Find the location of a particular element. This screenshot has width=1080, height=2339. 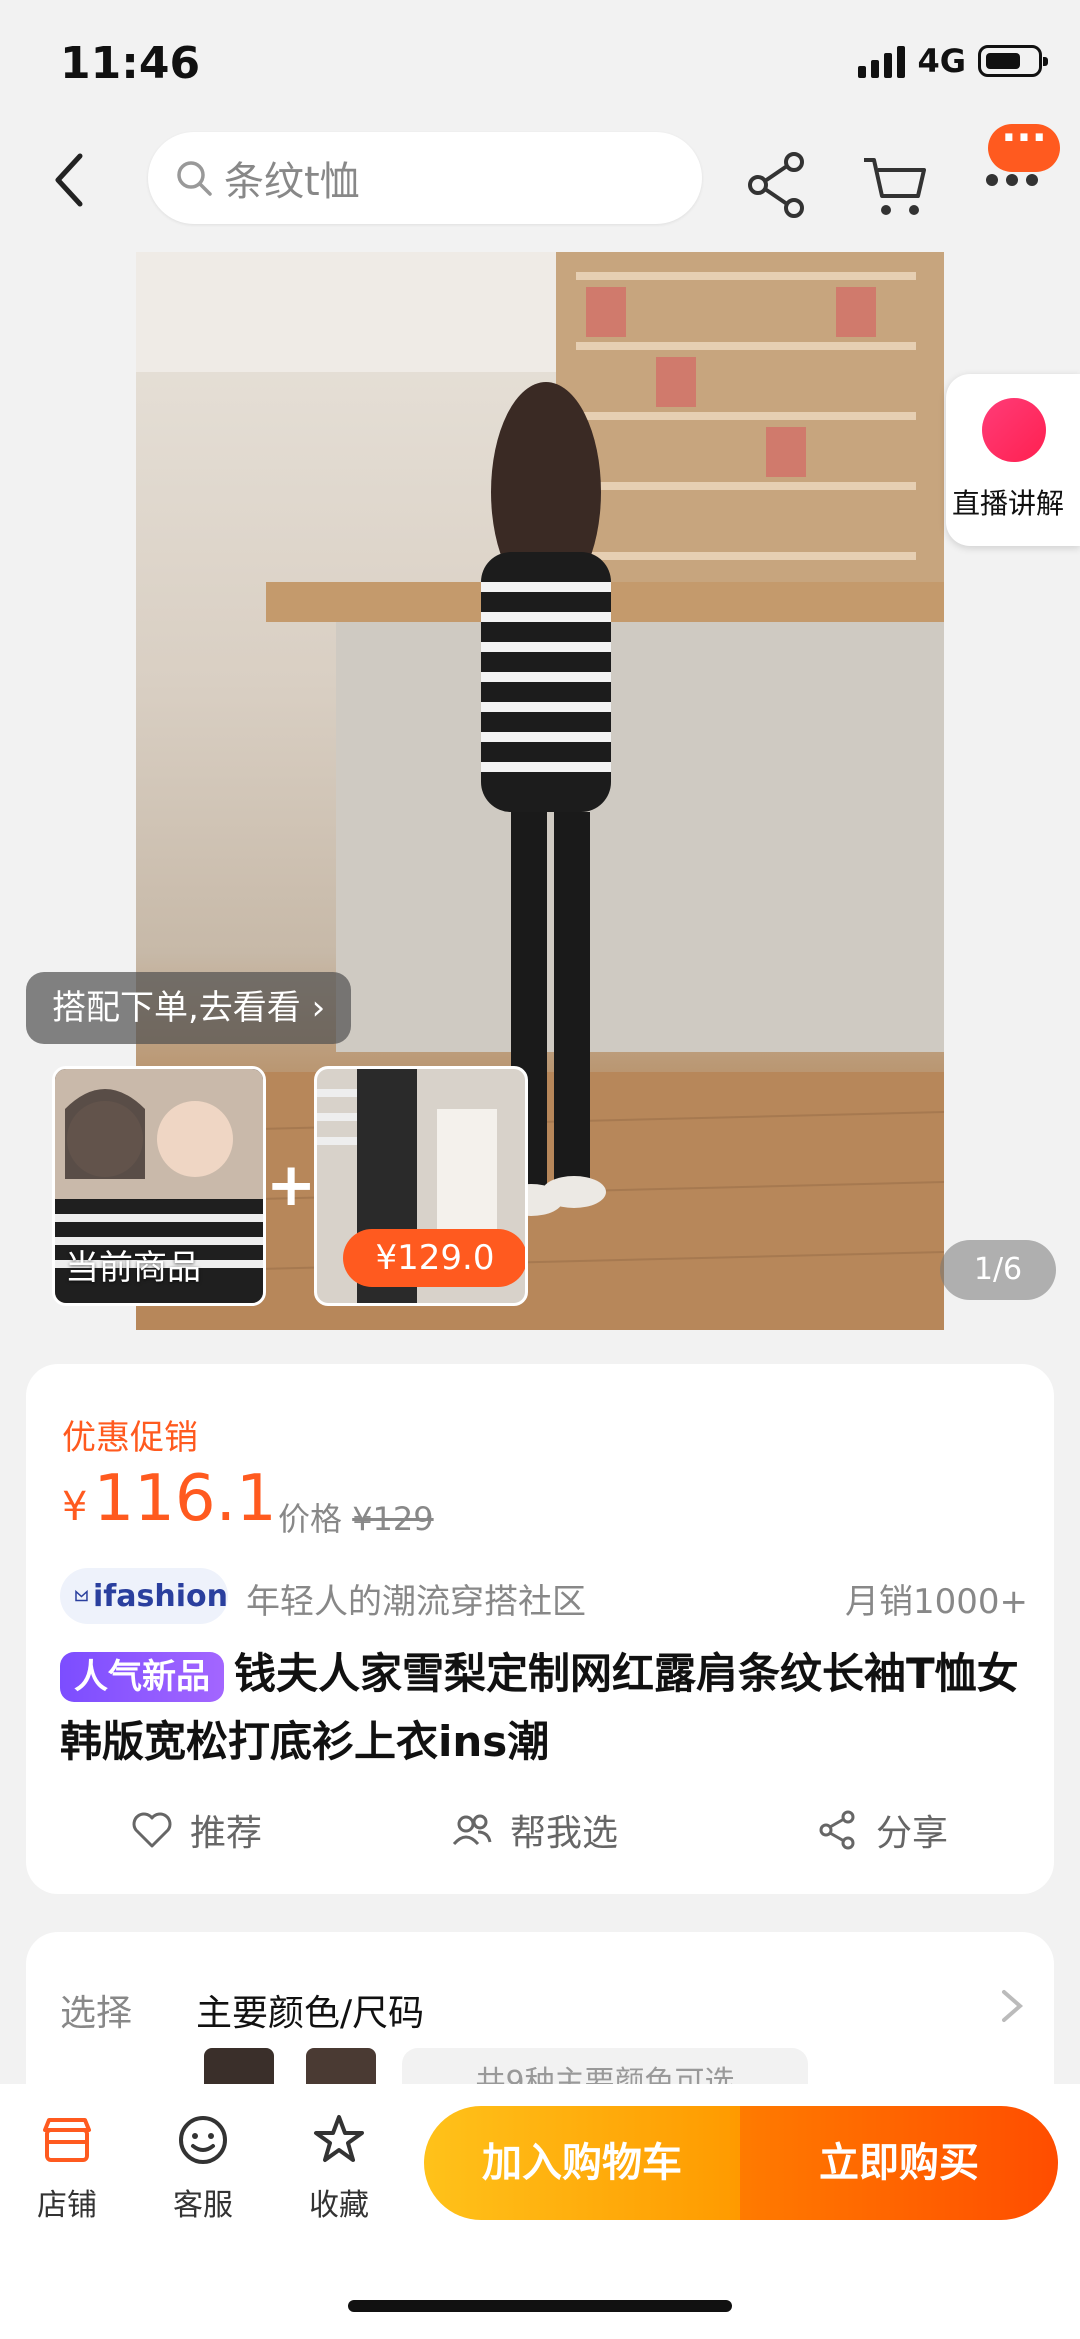

product-title: 人气新品 钱夫人家雪梨定制网红露肩条纹长袖T恤女韩版宽松打底衫上衣ins潮 is located at coordinates (540, 1708).